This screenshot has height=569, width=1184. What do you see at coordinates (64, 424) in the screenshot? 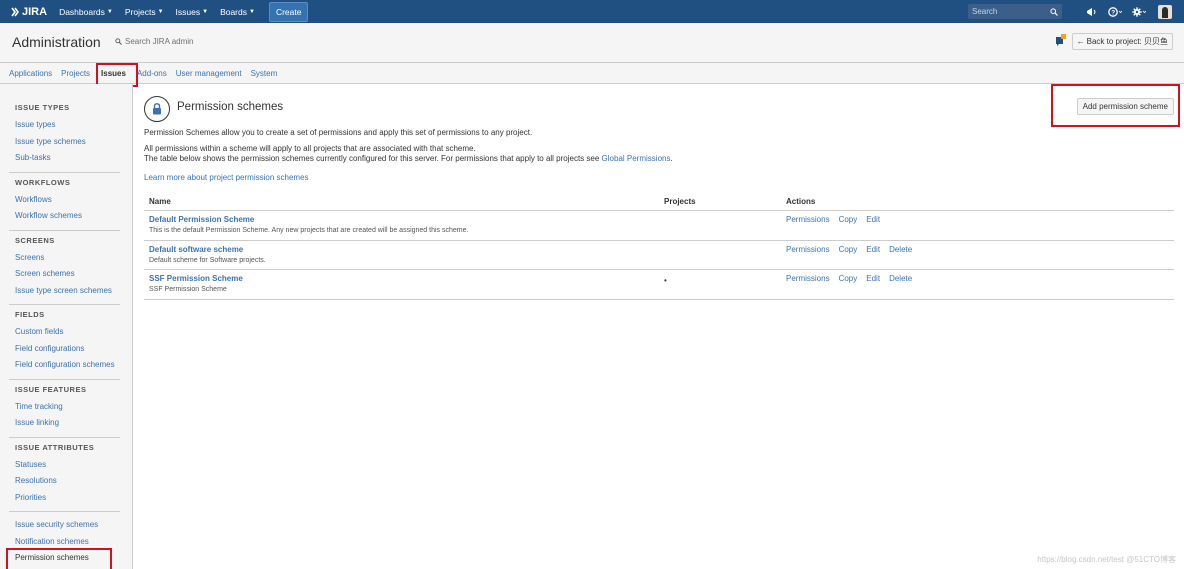
I see `sidebar-item-issue-linking: Issue linking` at bounding box center [64, 424].